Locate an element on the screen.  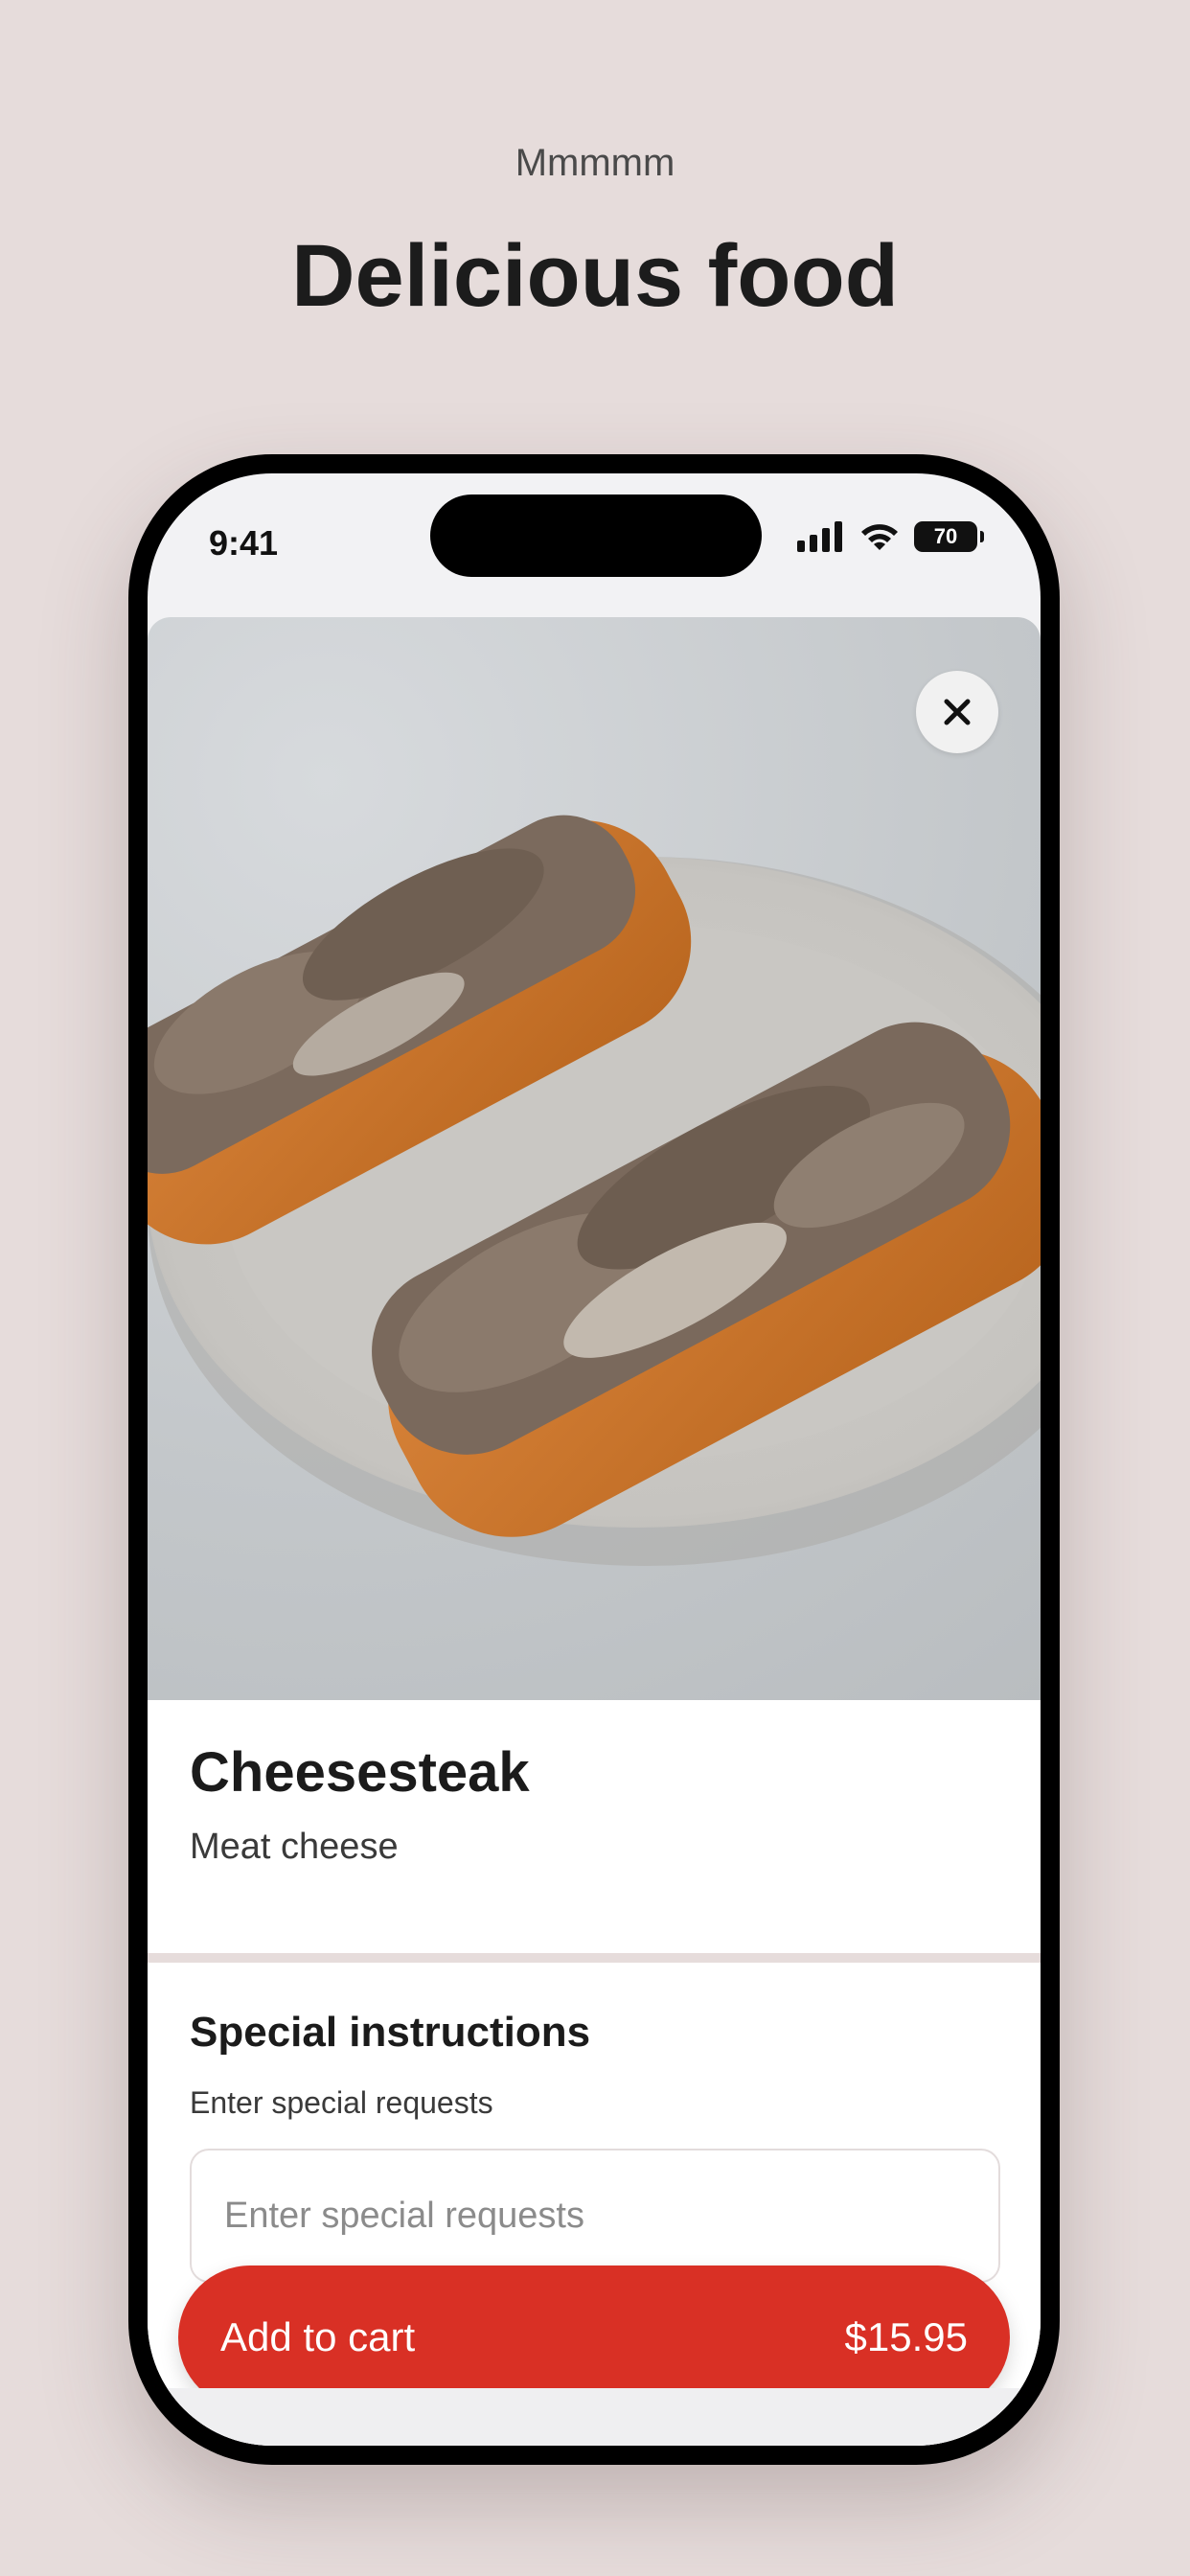
cart-price: $15.95 is located at coordinates (906, 2336).